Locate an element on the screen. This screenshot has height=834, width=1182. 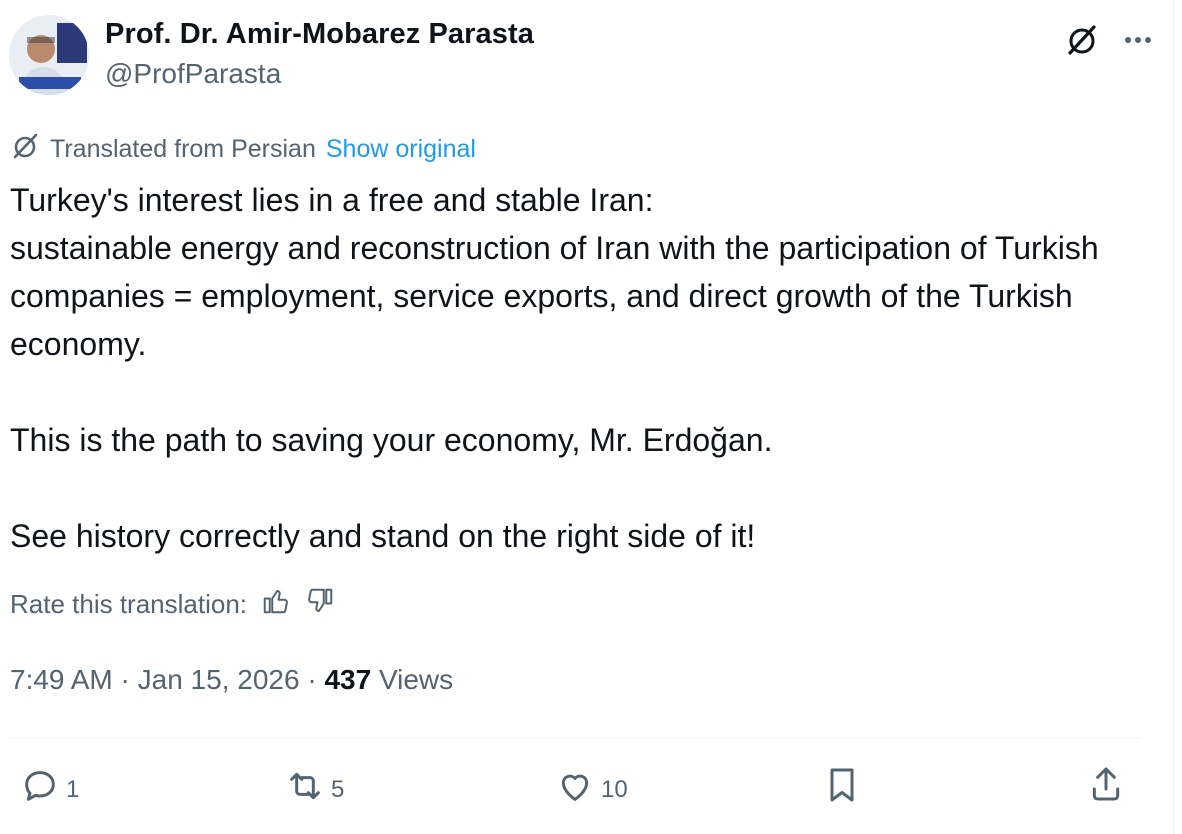
tweet-date: Jan 15, 2026 is located at coordinates (219, 679).